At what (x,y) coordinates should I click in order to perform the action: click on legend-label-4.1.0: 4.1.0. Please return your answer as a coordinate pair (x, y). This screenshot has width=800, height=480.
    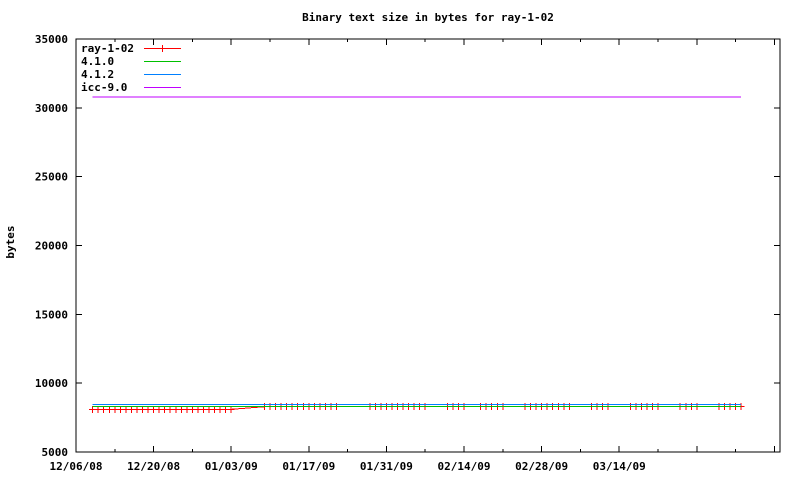
    Looking at the image, I should click on (97, 61).